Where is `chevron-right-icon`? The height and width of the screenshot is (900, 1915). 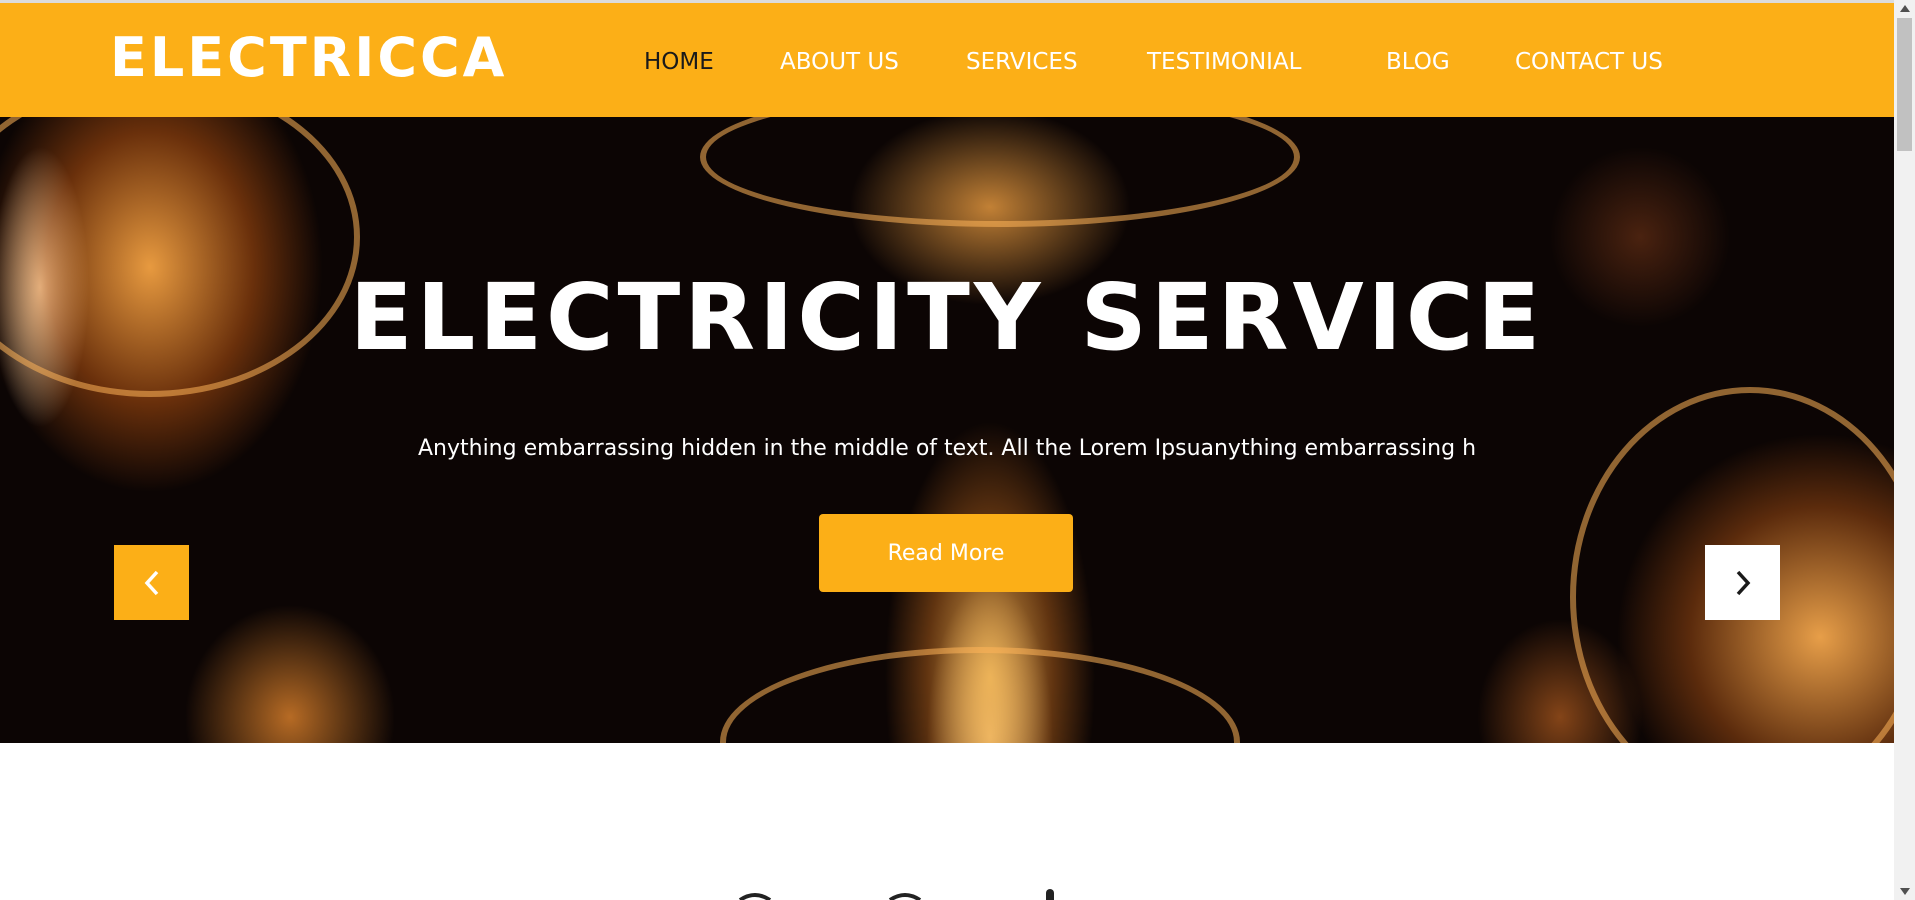
chevron-right-icon is located at coordinates (1743, 582).